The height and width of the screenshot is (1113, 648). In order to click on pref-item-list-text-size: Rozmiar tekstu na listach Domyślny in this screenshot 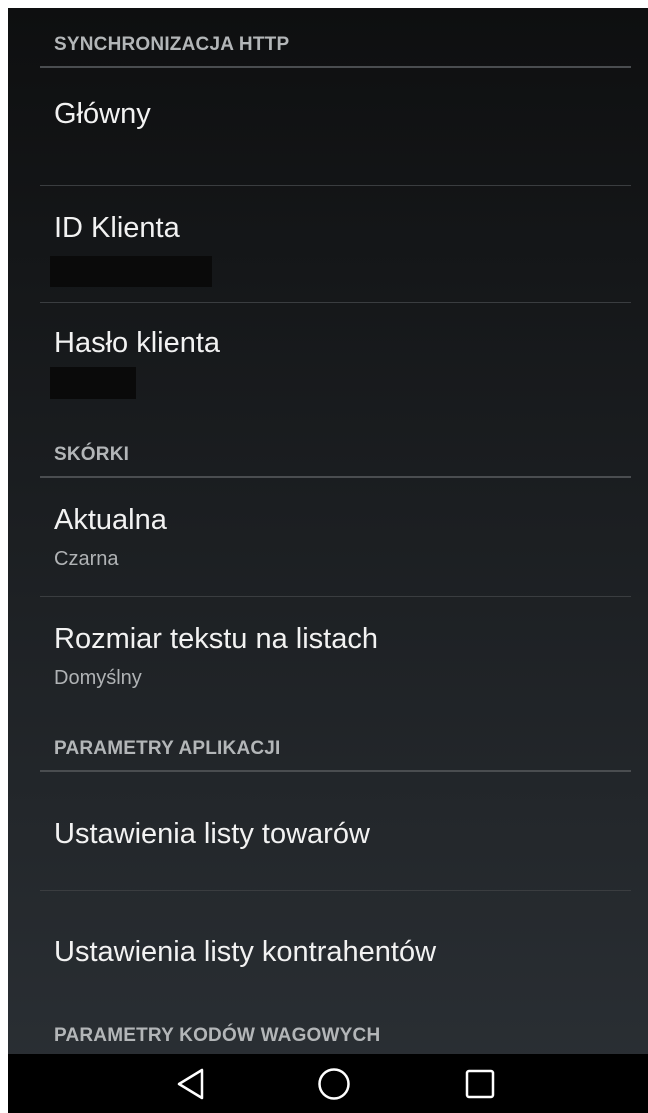, I will do `click(335, 647)`.